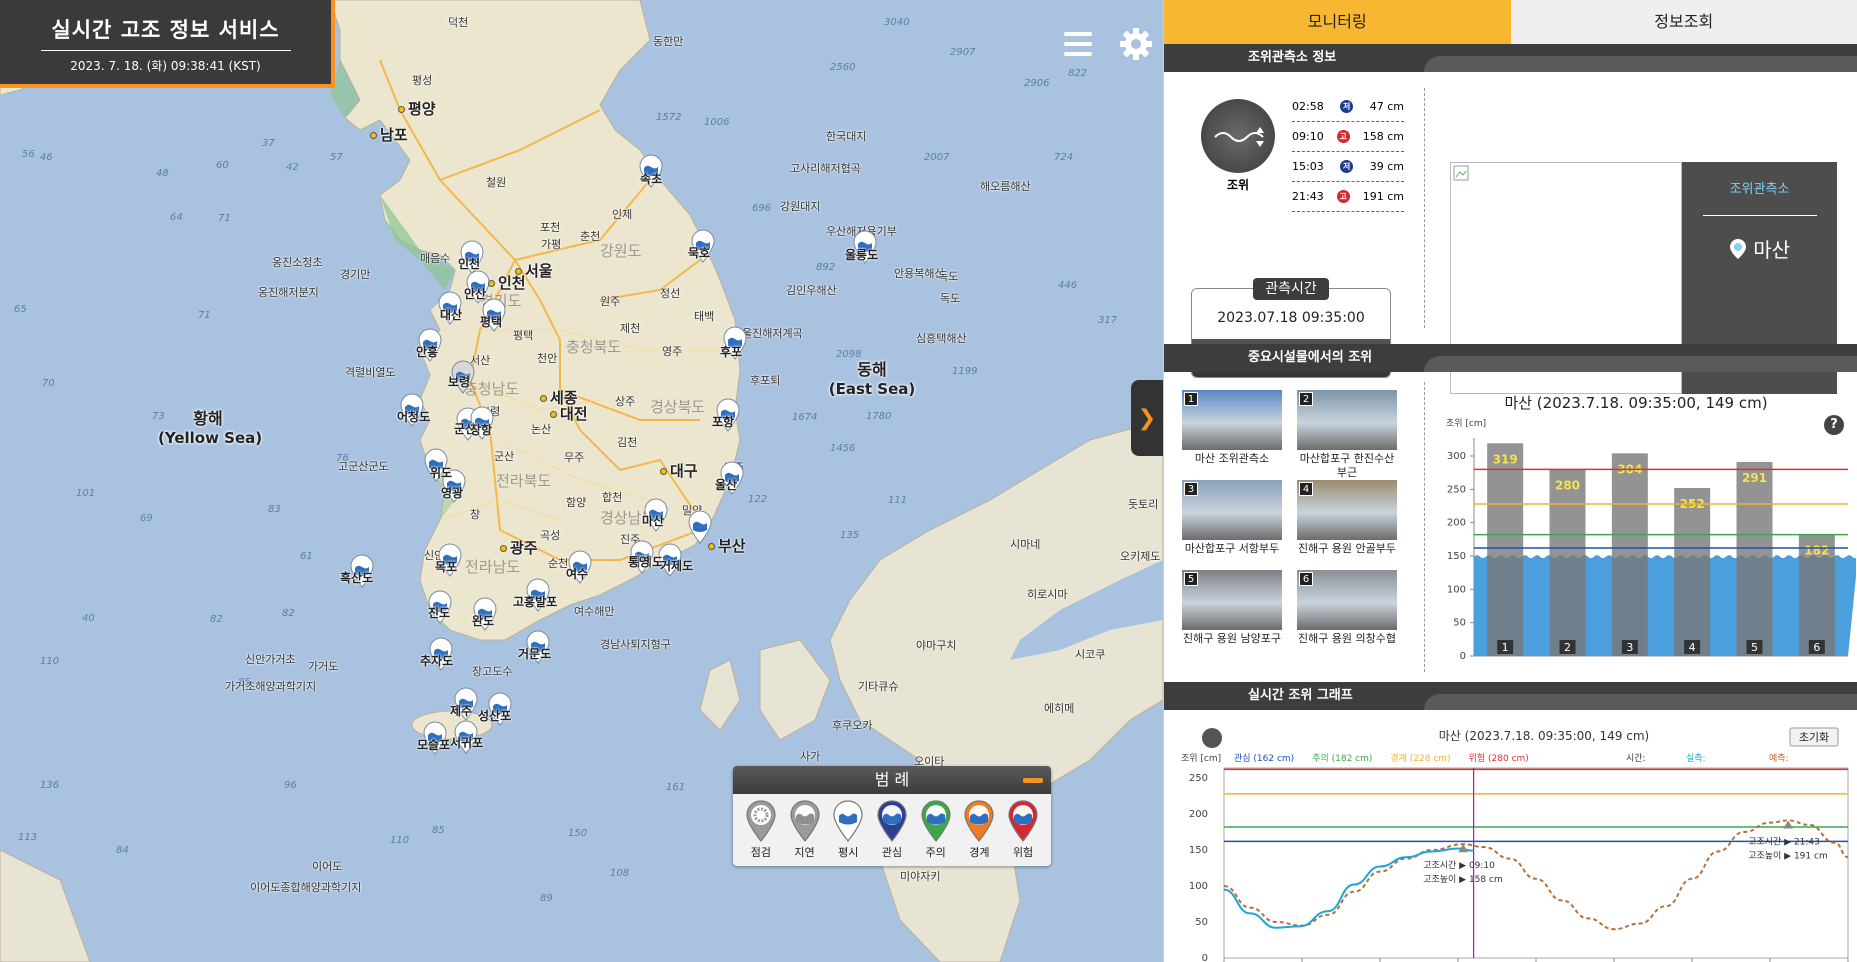 This screenshot has width=1857, height=962. What do you see at coordinates (1294, 696) in the screenshot?
I see `graph-section-title: 실시간 조위 그래프` at bounding box center [1294, 696].